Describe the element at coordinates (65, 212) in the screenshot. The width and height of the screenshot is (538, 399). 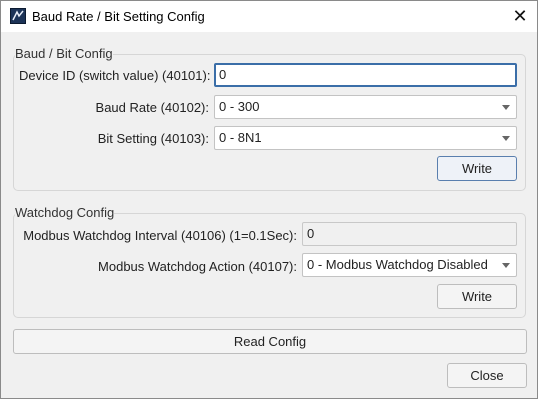
I see `watchdog-config-title: Watchdog Config` at that location.